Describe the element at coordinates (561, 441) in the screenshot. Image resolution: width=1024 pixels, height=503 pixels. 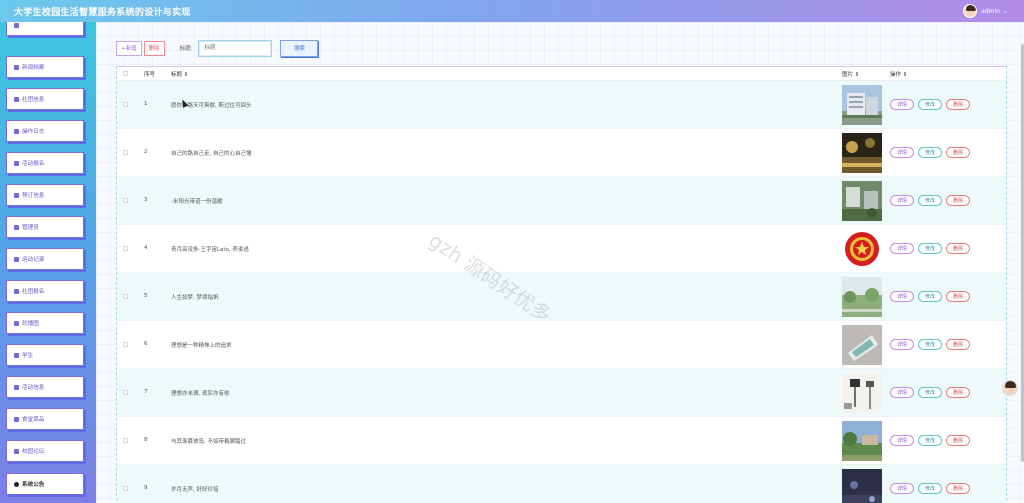
I see `table-row: 8 与其羡慕彼岛, 不如带着脚踏过 详情 修改 删除` at that location.